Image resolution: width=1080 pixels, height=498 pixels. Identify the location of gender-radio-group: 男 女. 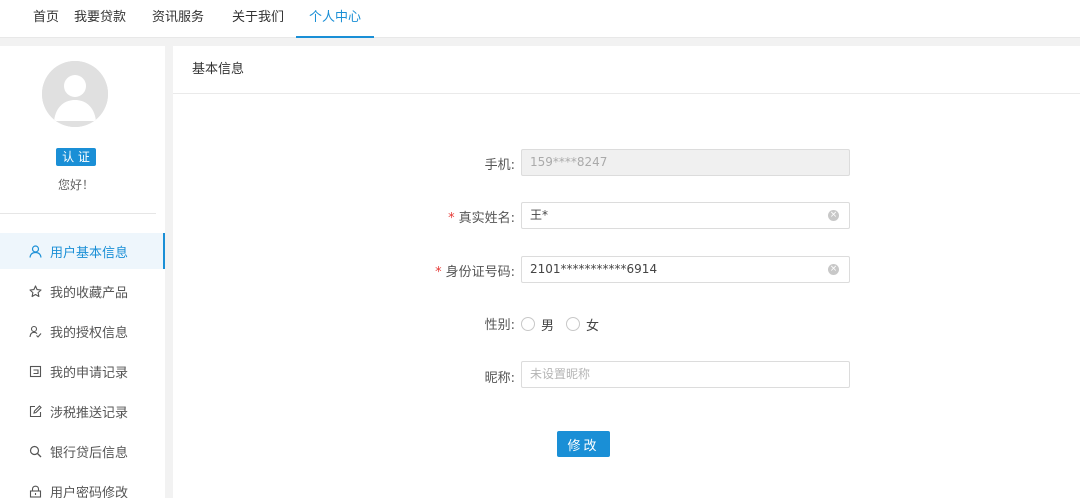
(566, 324).